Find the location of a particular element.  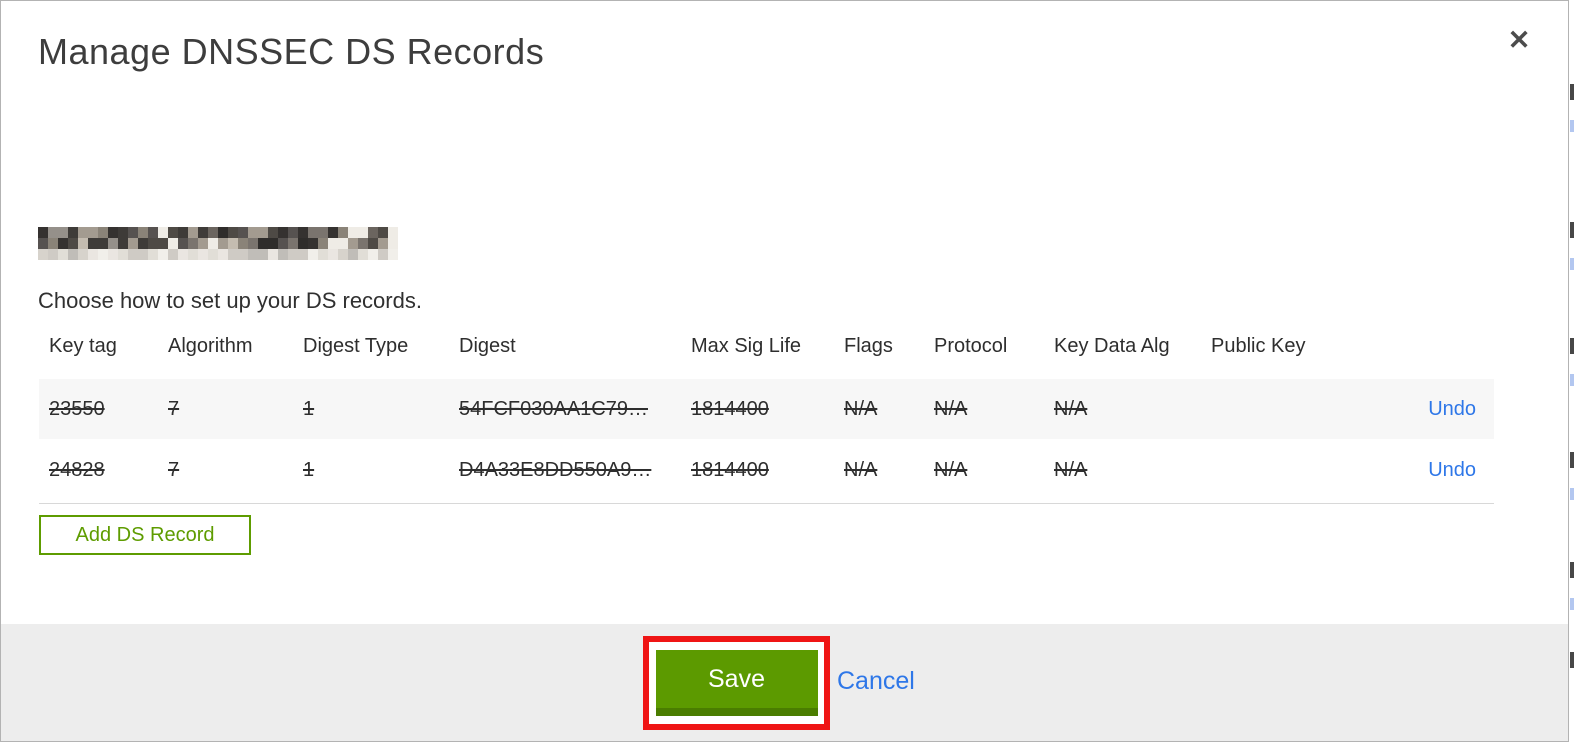

column-header-key-data-alg: Key Data Alg is located at coordinates (1112, 346).